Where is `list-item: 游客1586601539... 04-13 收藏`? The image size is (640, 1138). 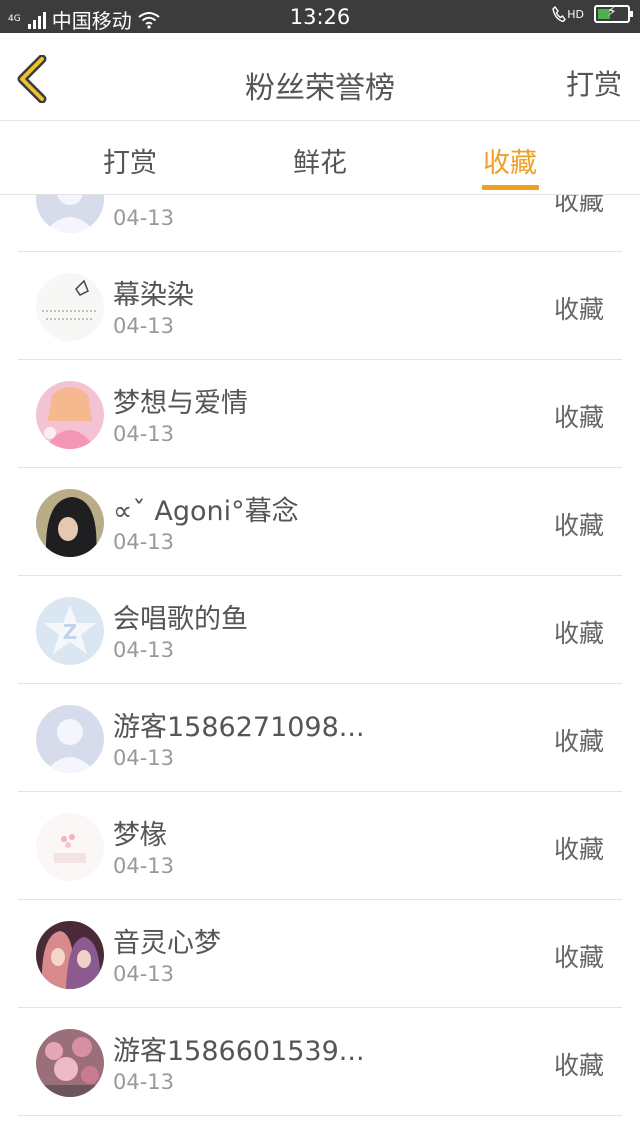
list-item: 游客1586601539... 04-13 收藏 is located at coordinates (320, 1062).